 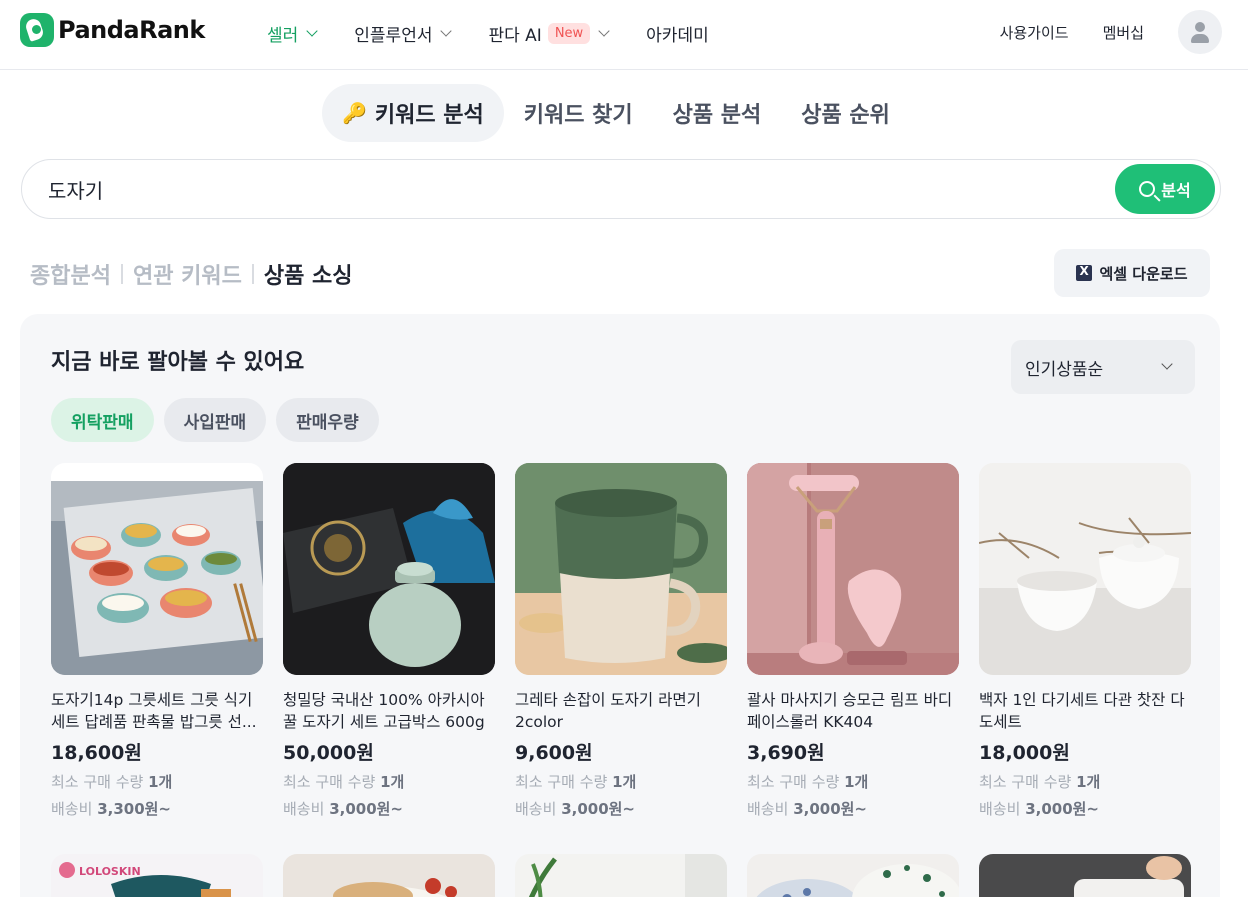 What do you see at coordinates (1147, 189) in the screenshot?
I see `search-icon` at bounding box center [1147, 189].